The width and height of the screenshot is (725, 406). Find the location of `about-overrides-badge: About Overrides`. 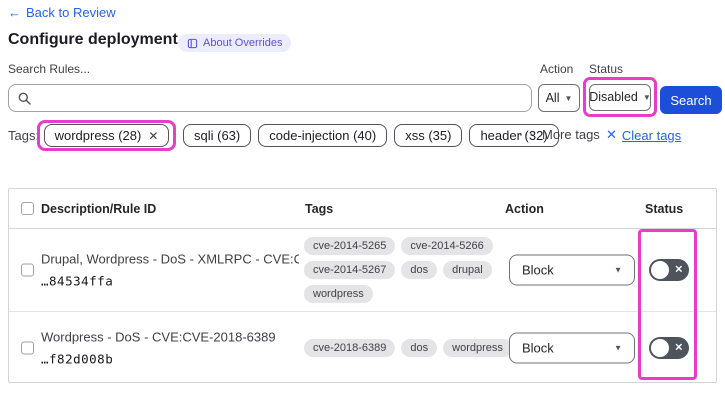

about-overrides-badge: About Overrides is located at coordinates (235, 43).